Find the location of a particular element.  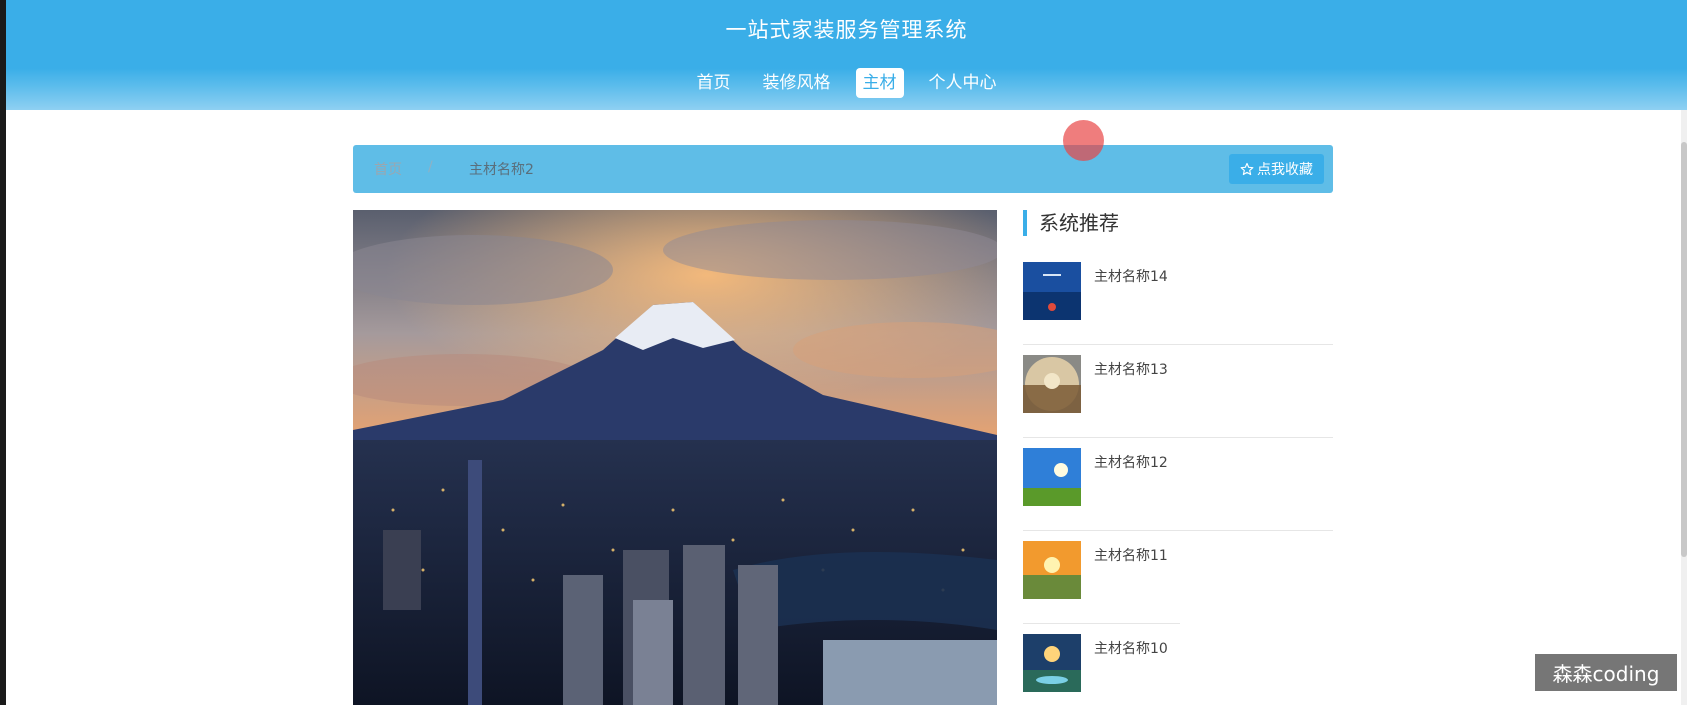

favorite-button: 点我收藏 is located at coordinates (1276, 169).